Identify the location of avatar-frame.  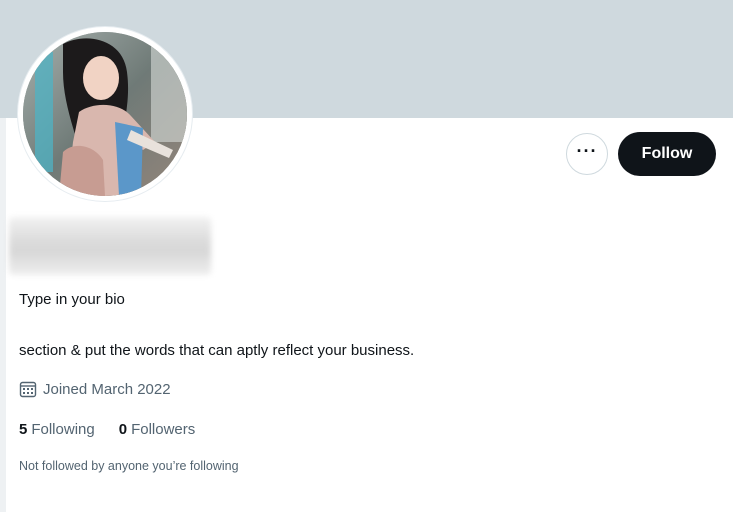
(105, 114).